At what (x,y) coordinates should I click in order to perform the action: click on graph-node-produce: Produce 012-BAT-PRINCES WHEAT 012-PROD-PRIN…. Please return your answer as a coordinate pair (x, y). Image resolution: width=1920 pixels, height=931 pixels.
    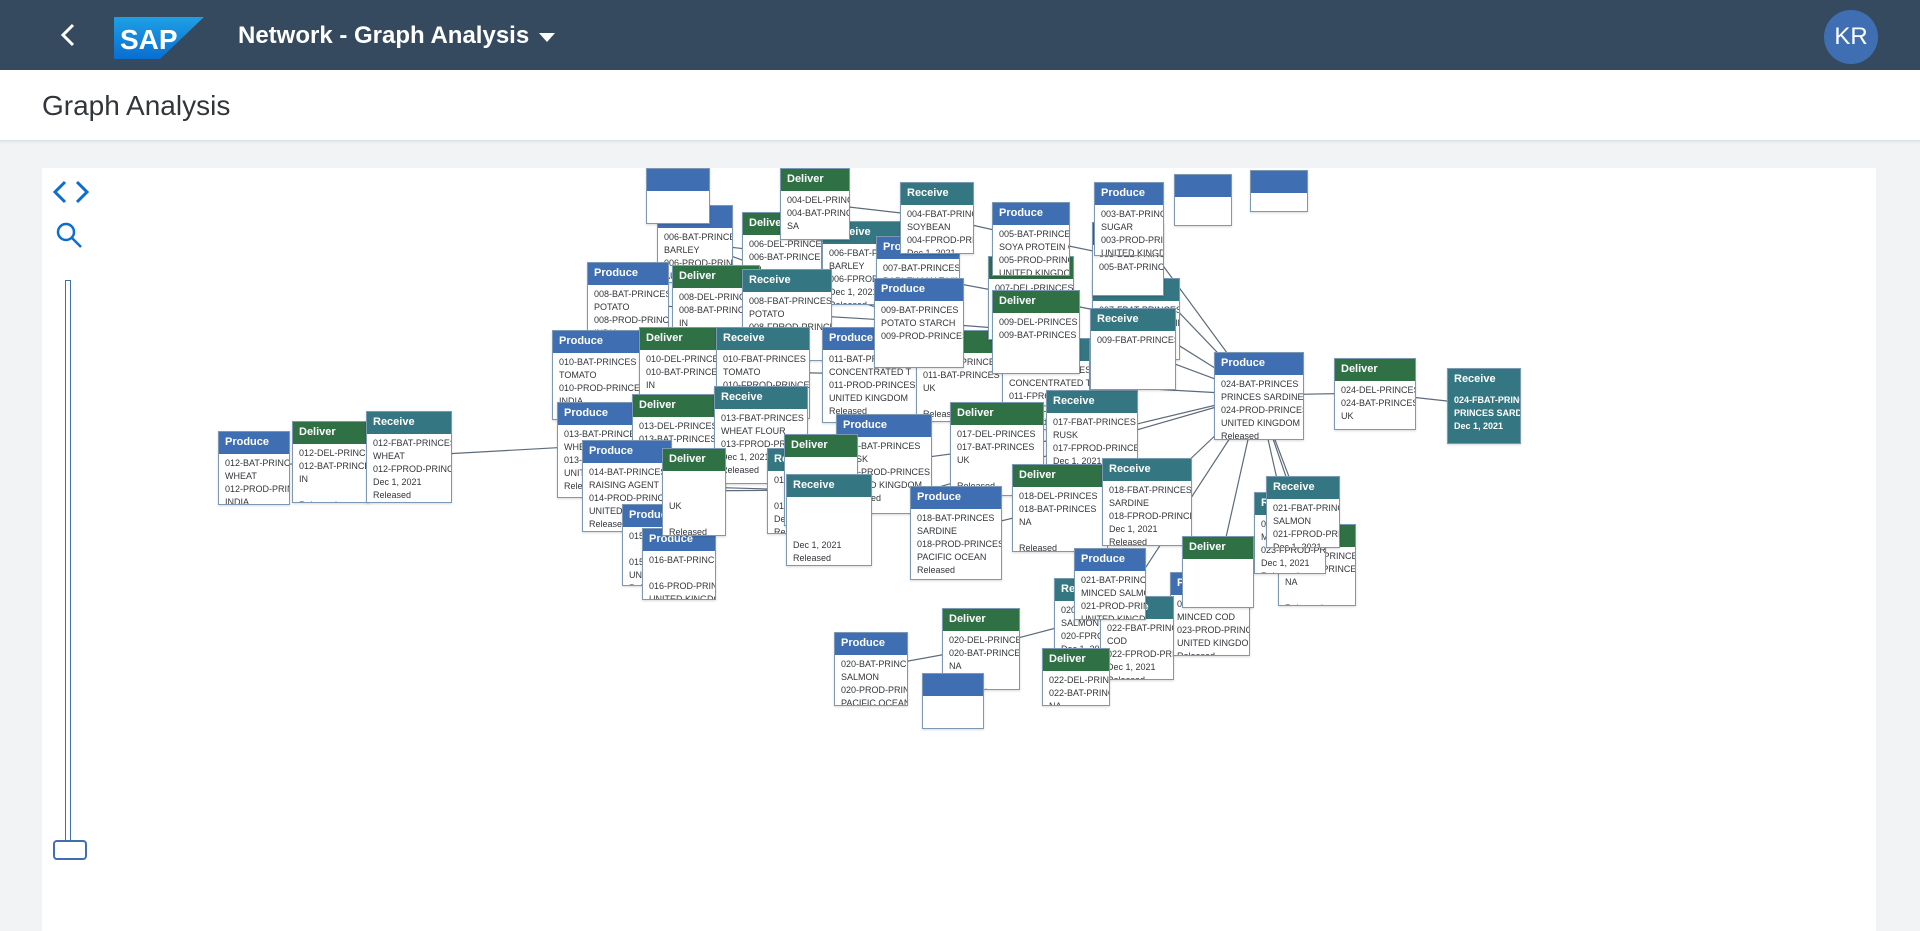
    Looking at the image, I should click on (254, 468).